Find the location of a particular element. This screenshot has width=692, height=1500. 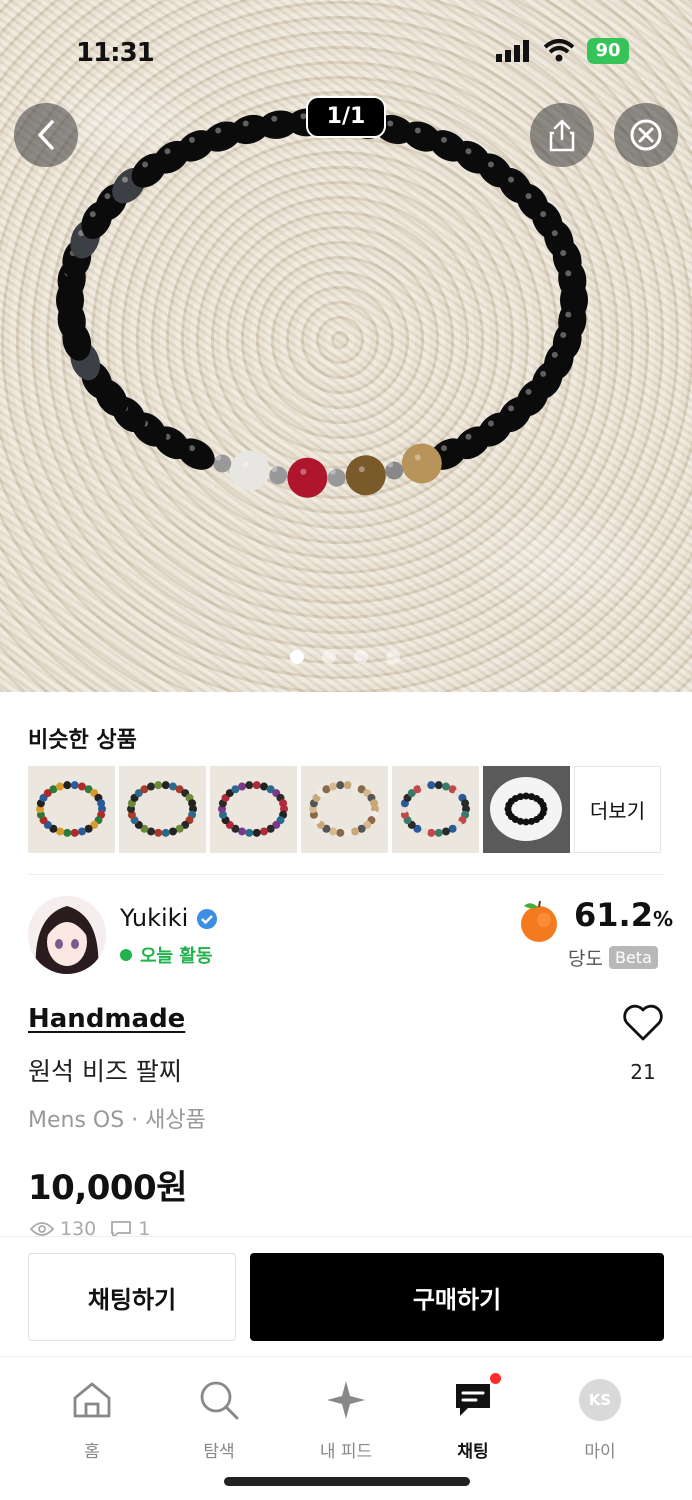

product-brand-link: Handmade is located at coordinates (106, 1019).